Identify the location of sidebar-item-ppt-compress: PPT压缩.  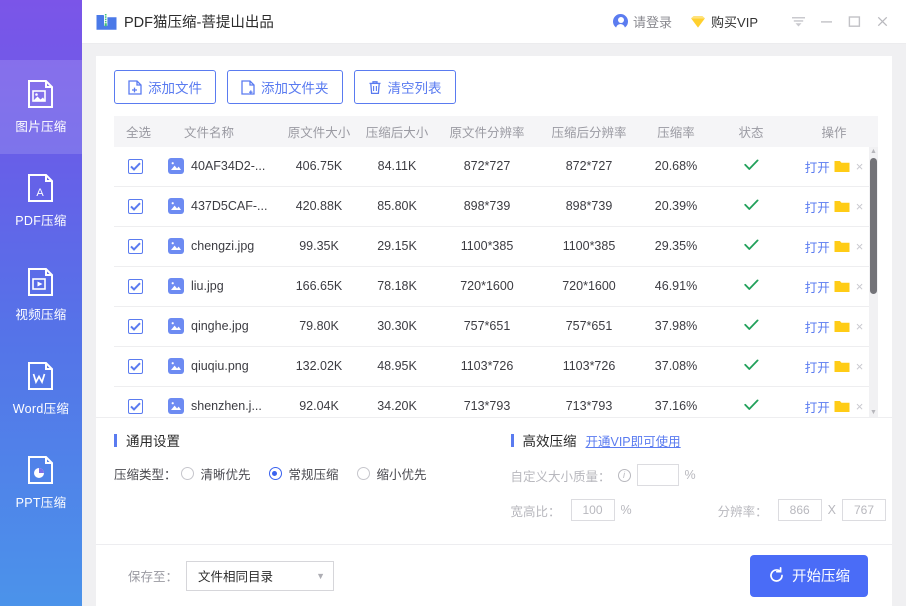
(41, 483).